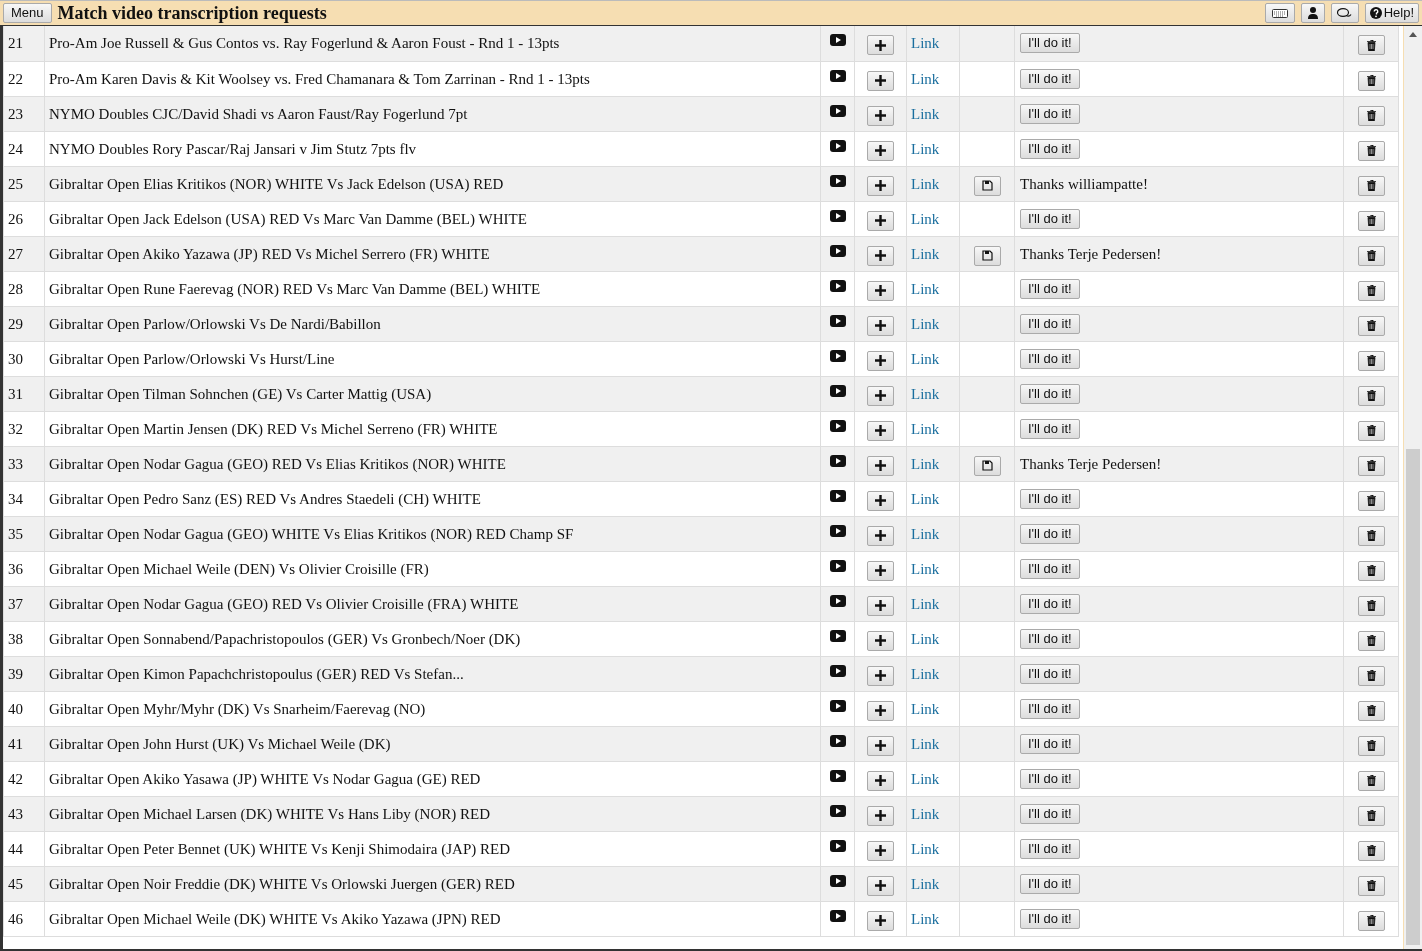  Describe the element at coordinates (1279, 13) in the screenshot. I see `keyboard-button` at that location.